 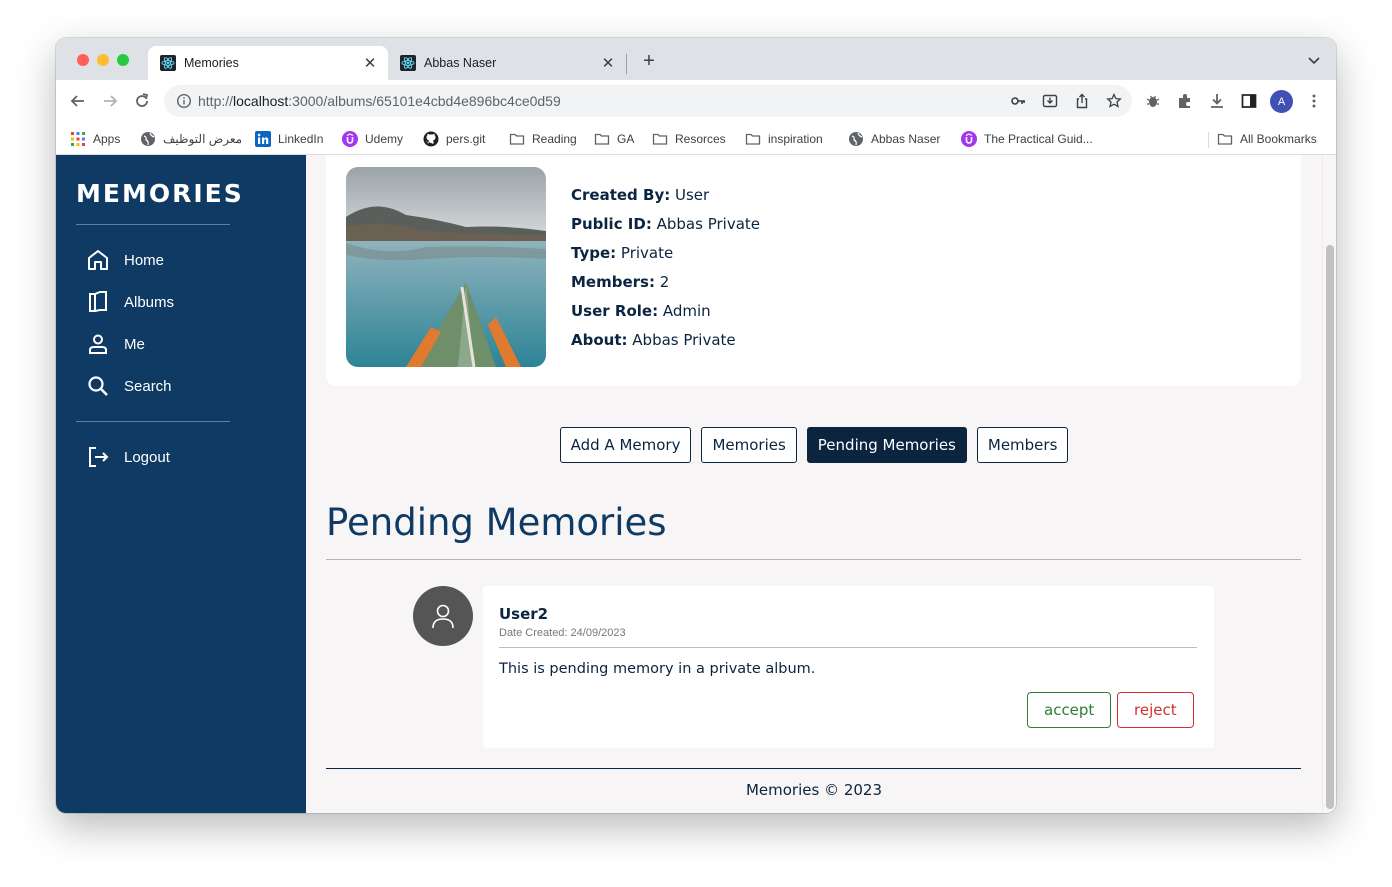 What do you see at coordinates (466, 139) in the screenshot?
I see `bookmark-label: pers.git` at bounding box center [466, 139].